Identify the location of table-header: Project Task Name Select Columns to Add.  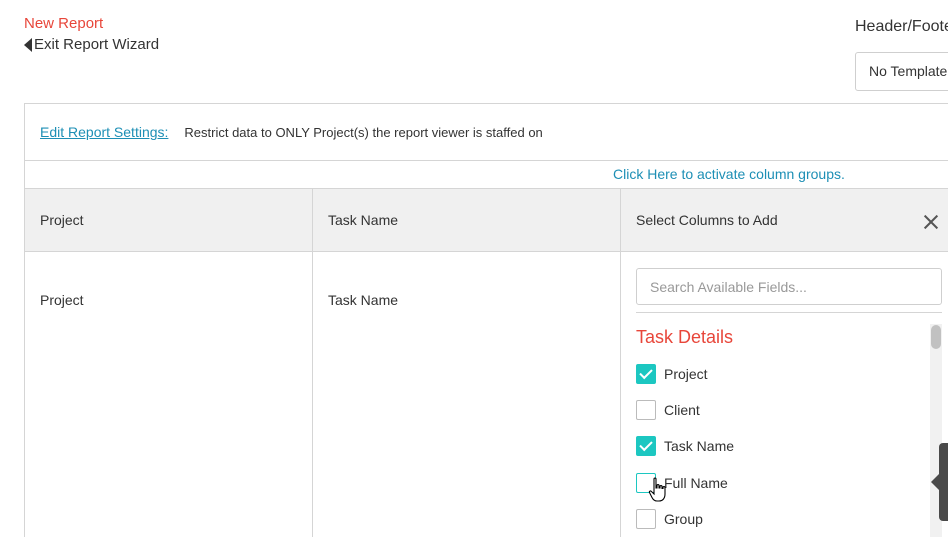
(486, 220).